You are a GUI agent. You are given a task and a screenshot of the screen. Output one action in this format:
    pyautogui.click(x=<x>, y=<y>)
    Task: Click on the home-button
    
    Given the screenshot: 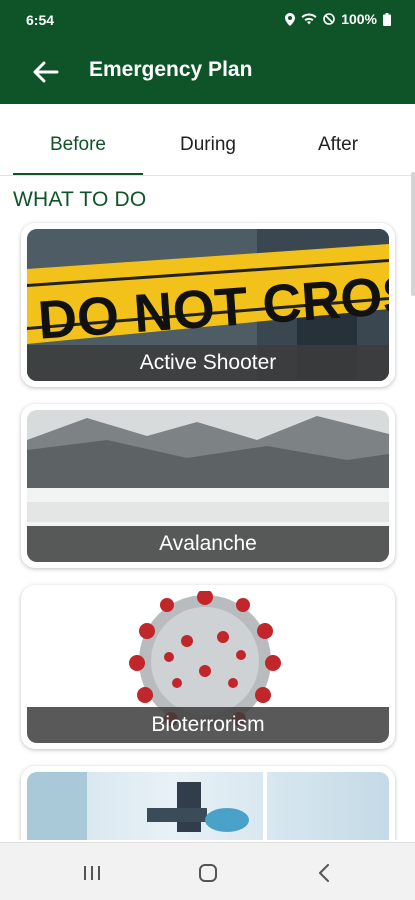 What is the action you would take?
    pyautogui.click(x=208, y=873)
    